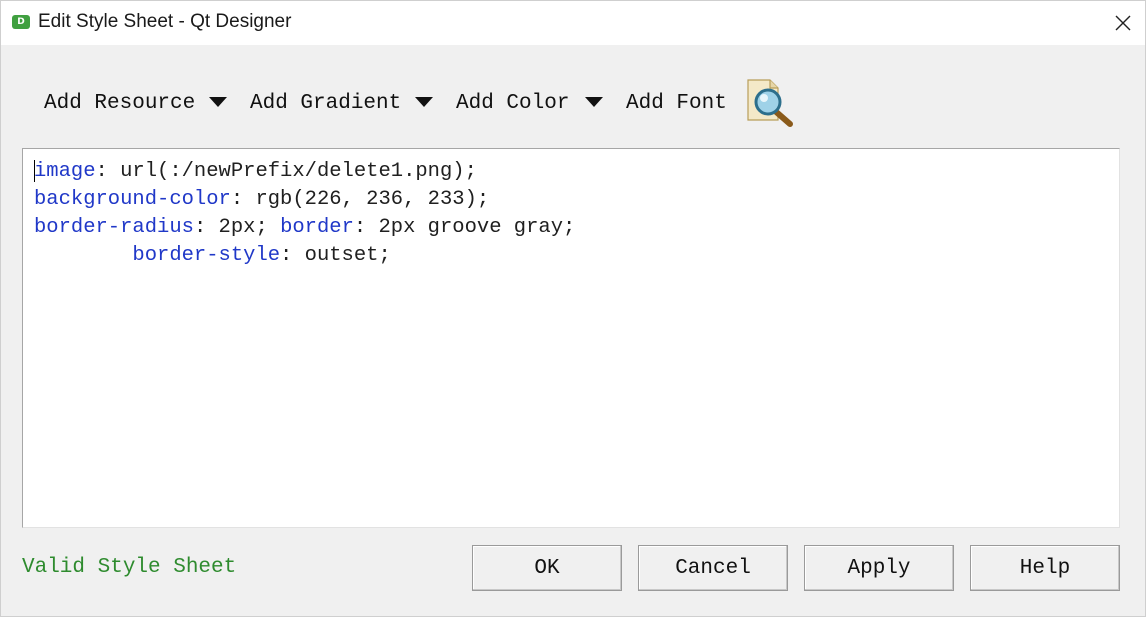 The width and height of the screenshot is (1146, 617). What do you see at coordinates (65, 171) in the screenshot?
I see `css-property-token: image` at bounding box center [65, 171].